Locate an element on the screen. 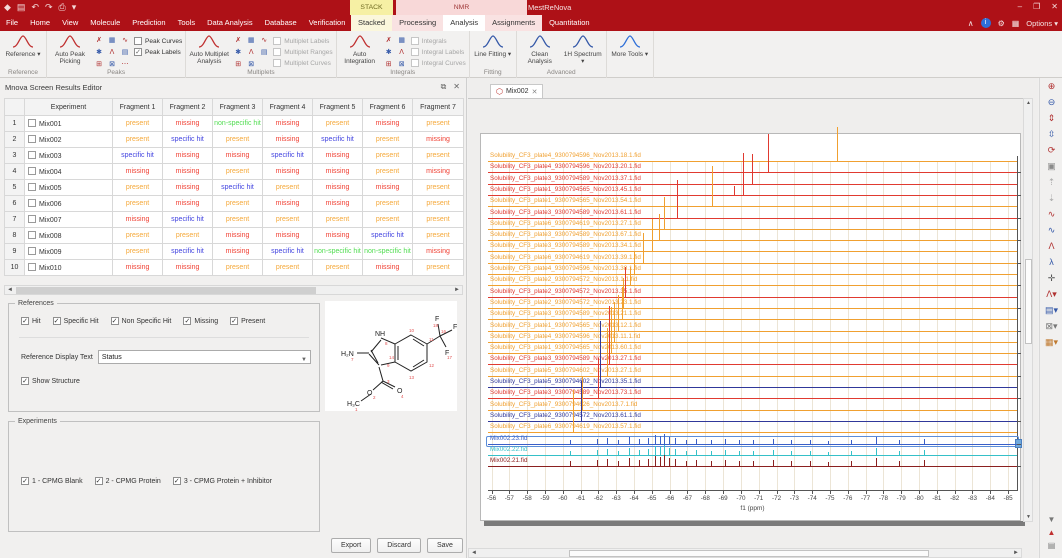  horizontal-scrollbar-thumb is located at coordinates (749, 553).